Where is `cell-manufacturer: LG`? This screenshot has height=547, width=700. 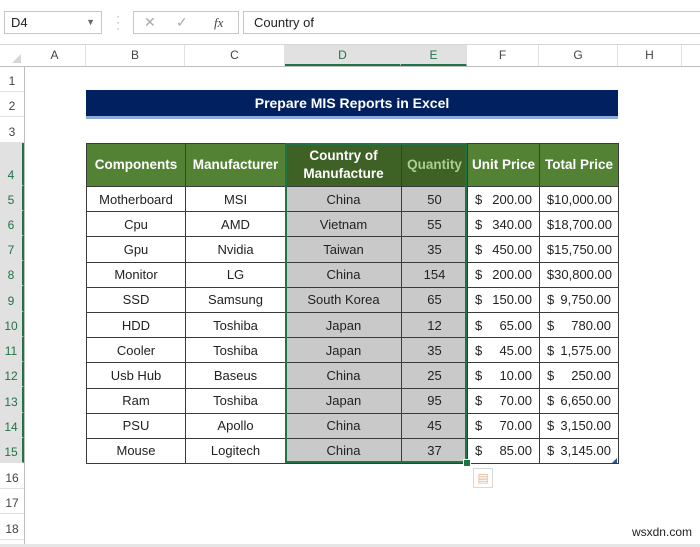 cell-manufacturer: LG is located at coordinates (235, 274).